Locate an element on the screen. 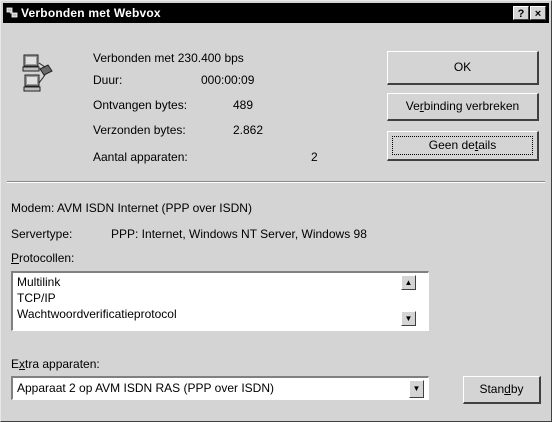 Image resolution: width=552 pixels, height=422 pixels. list-item: TCP/IP is located at coordinates (36, 298).